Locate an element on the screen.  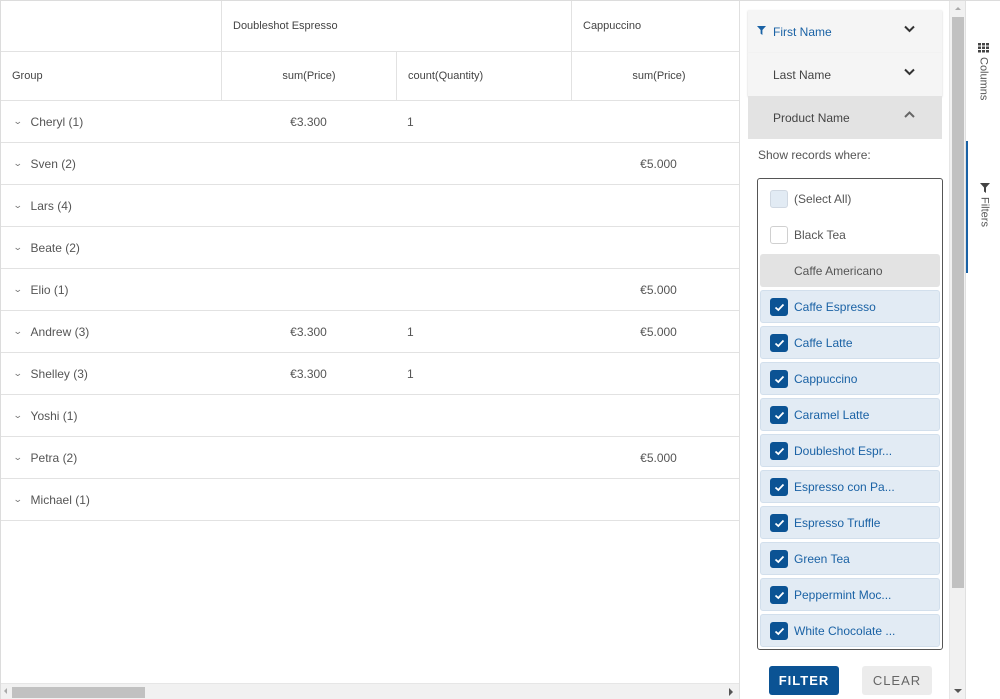
filter-option: Caffe Americano is located at coordinates (850, 270).